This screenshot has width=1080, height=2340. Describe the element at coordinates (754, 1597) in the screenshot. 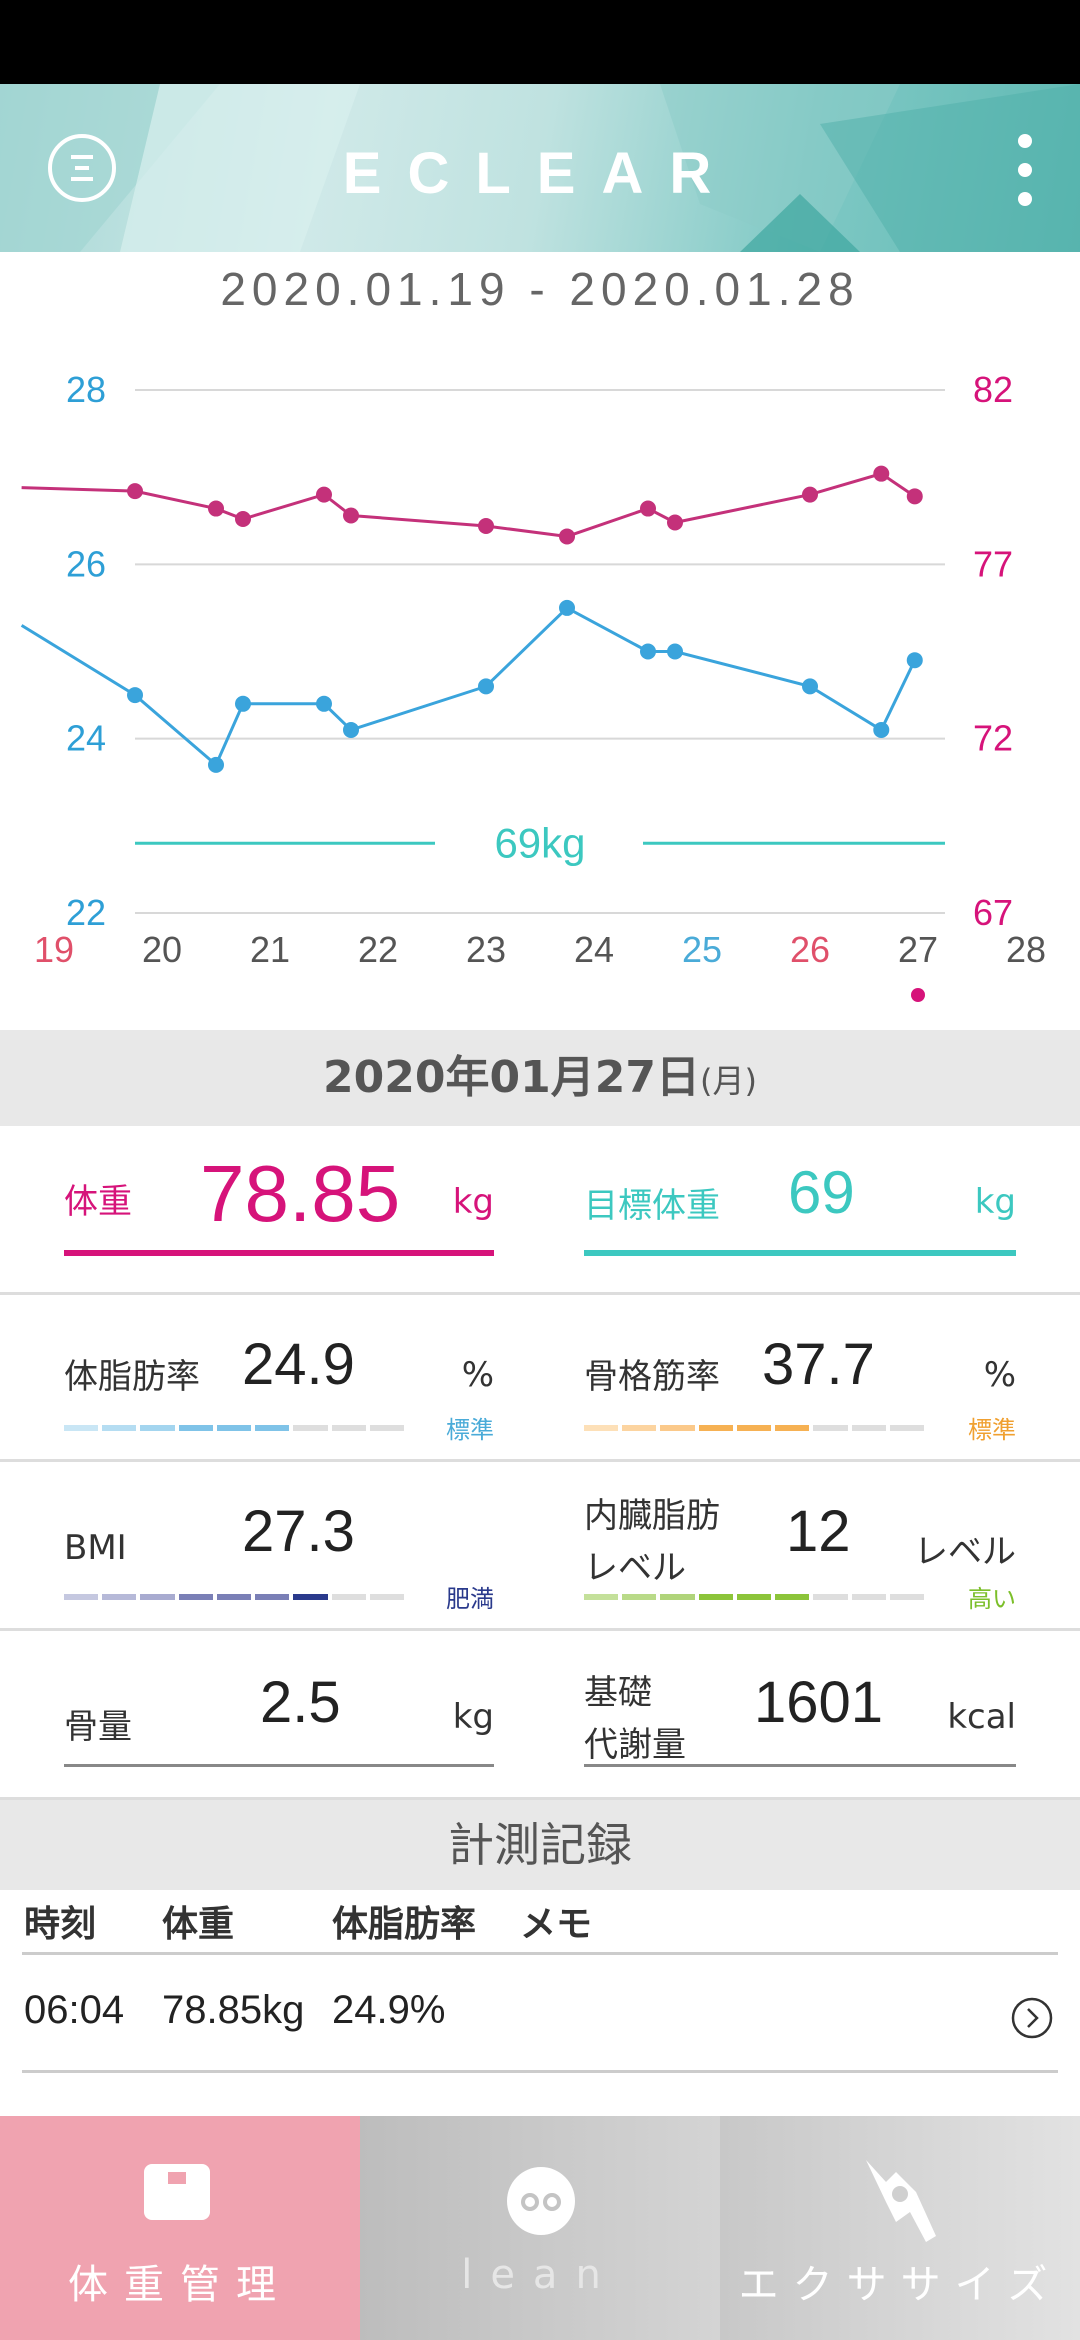

I see `visceral-fat-level-bar` at that location.